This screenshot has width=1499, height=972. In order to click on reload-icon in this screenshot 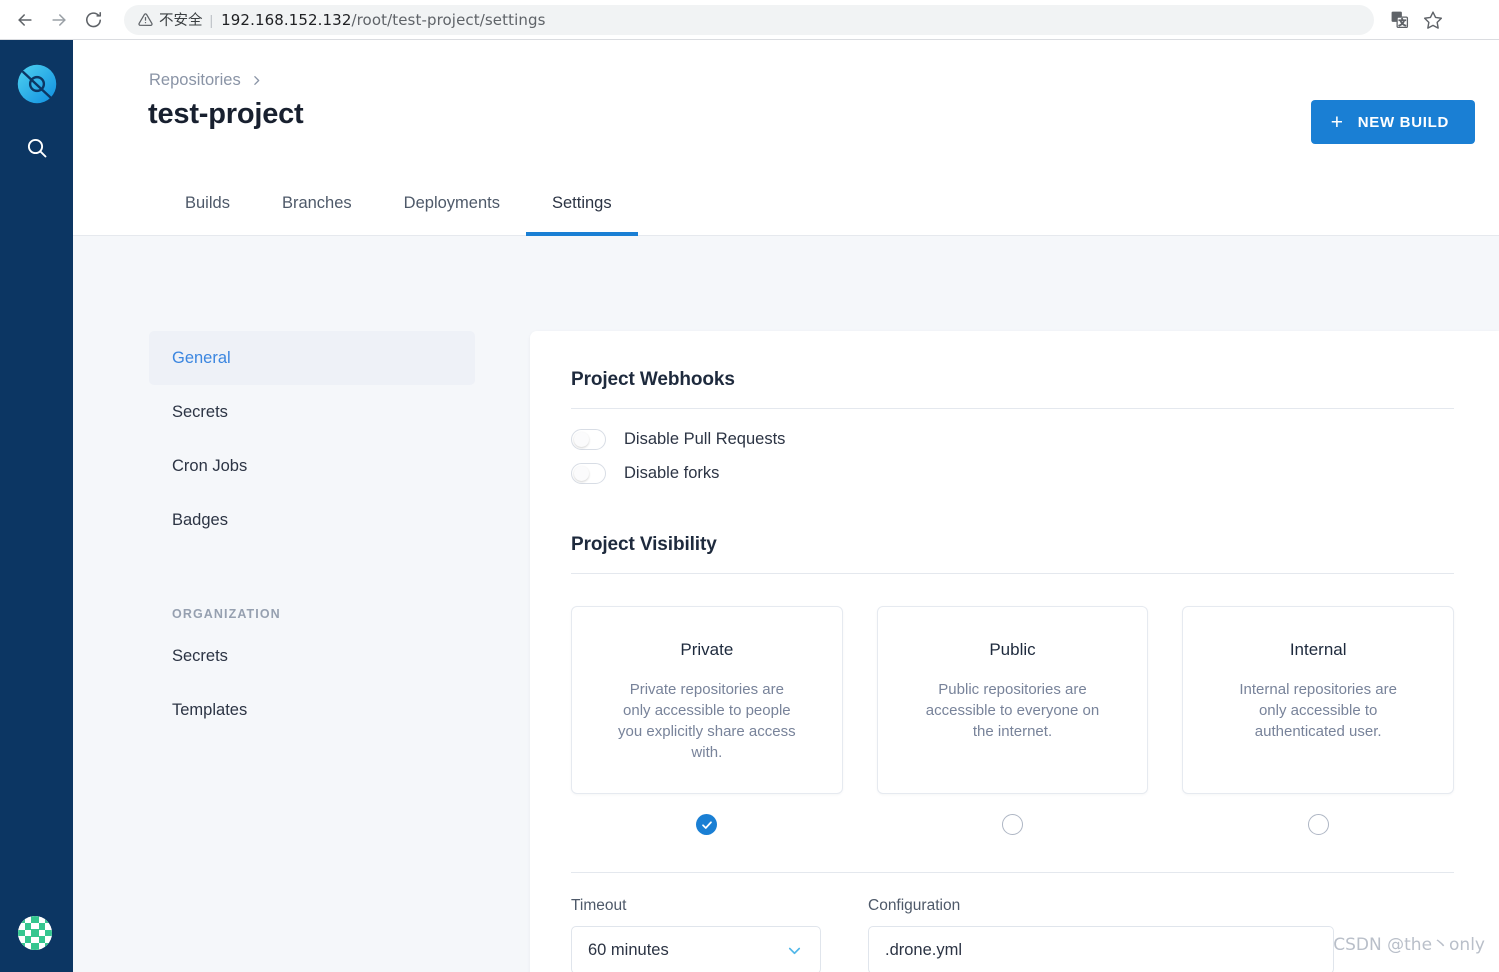, I will do `click(93, 19)`.